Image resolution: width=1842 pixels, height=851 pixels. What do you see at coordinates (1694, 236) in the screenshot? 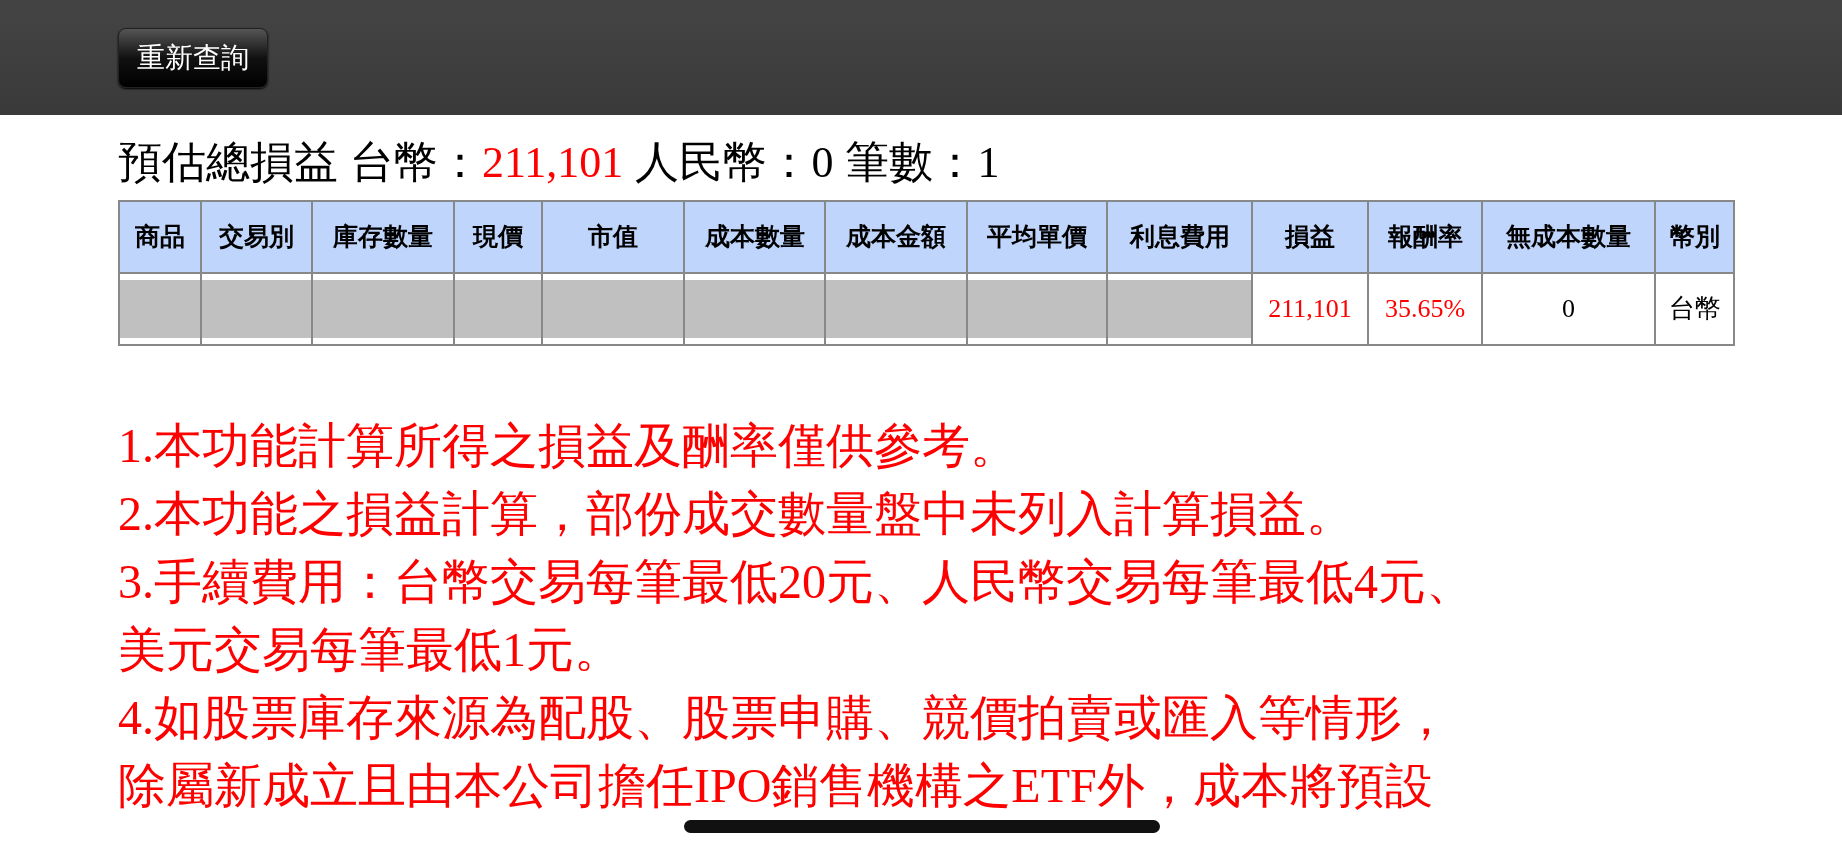
I see `column-header: 幣別` at bounding box center [1694, 236].